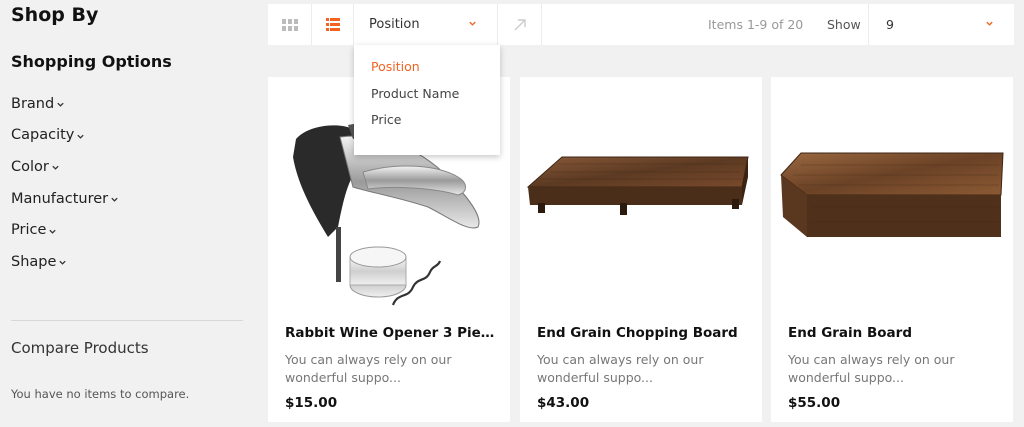  What do you see at coordinates (844, 24) in the screenshot?
I see `show-label: Show` at bounding box center [844, 24].